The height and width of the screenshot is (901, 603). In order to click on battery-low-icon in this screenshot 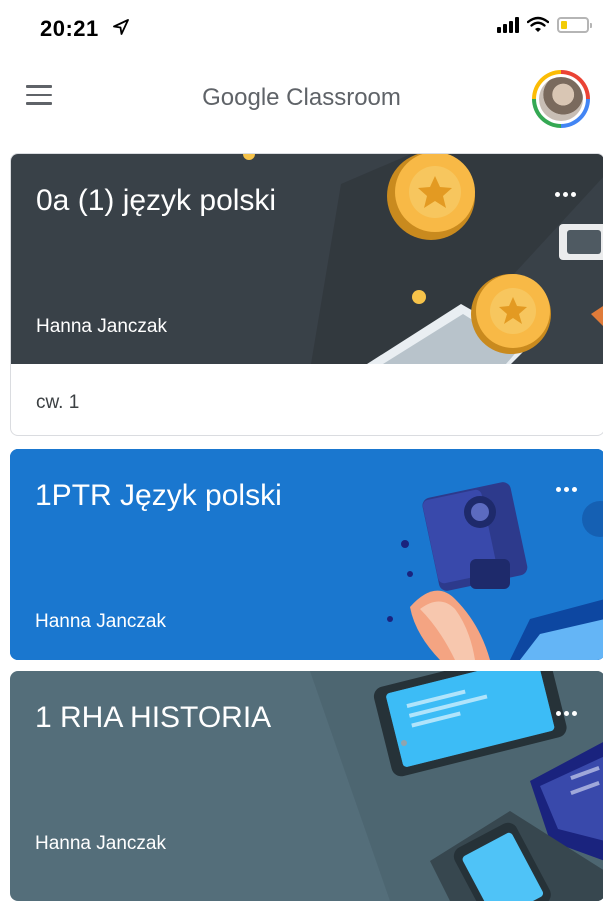, I will do `click(574, 24)`.